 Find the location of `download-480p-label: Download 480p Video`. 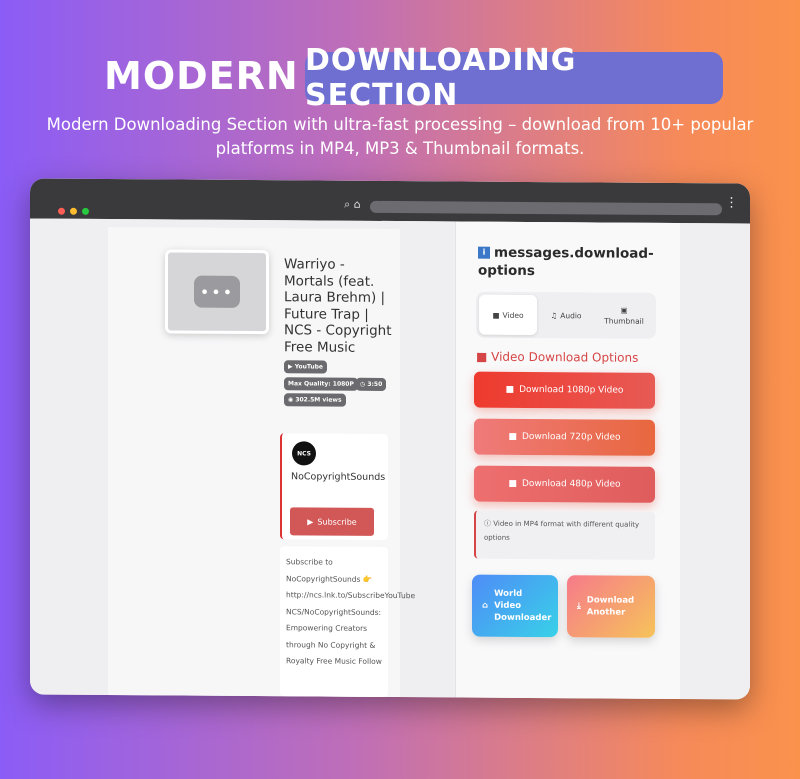

download-480p-label: Download 480p Video is located at coordinates (571, 484).